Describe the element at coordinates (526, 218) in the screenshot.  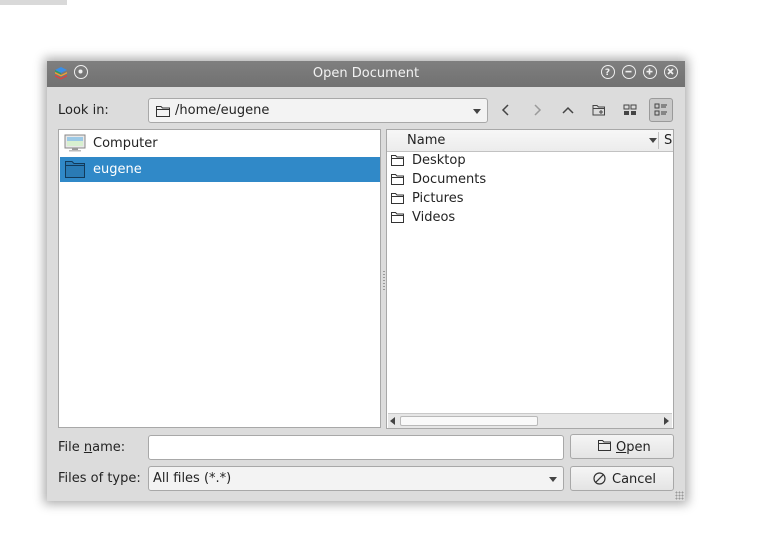
I see `list-item: Videos` at that location.